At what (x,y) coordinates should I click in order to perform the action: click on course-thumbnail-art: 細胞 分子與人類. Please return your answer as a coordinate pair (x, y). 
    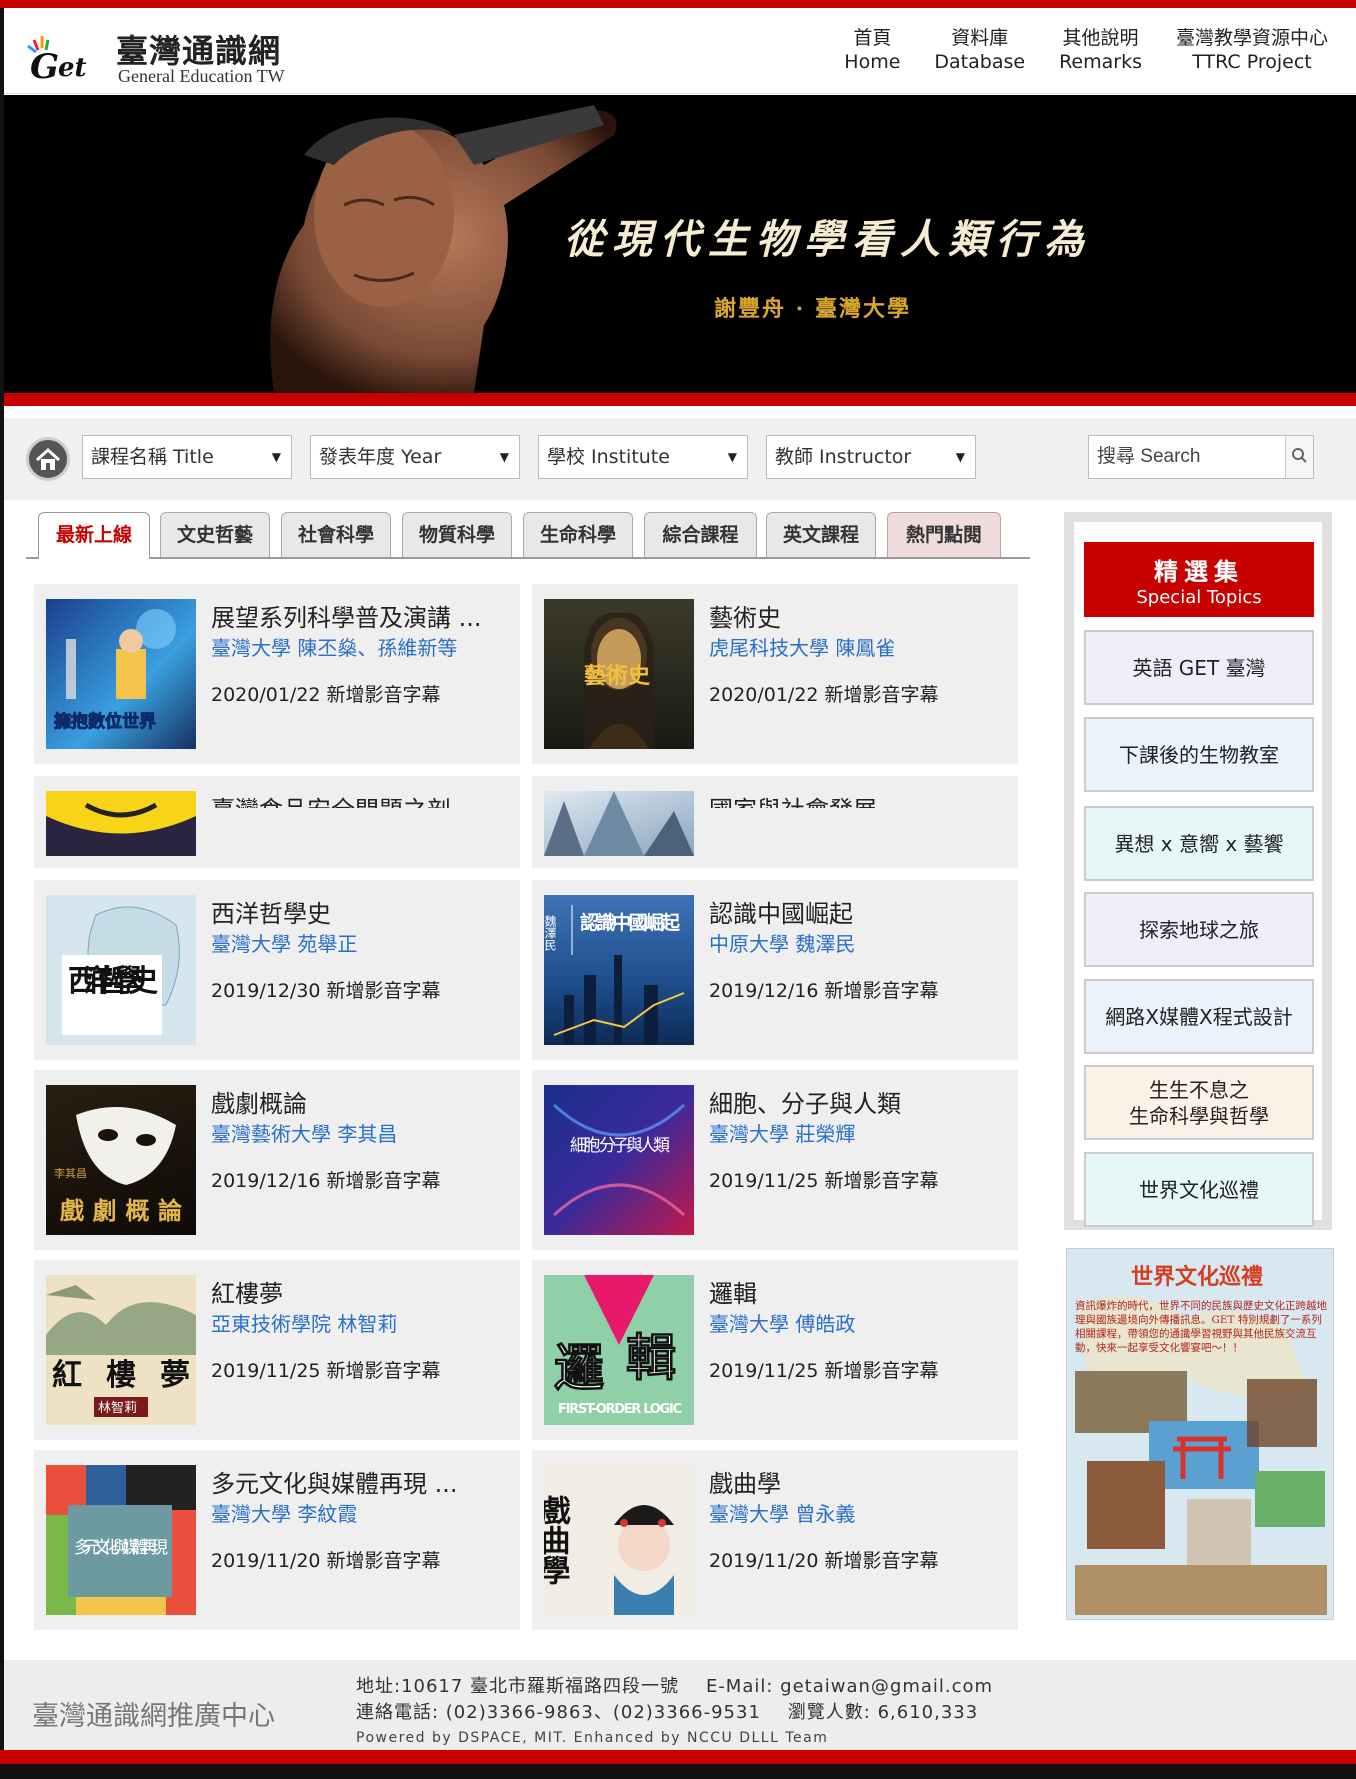
    Looking at the image, I should click on (619, 1160).